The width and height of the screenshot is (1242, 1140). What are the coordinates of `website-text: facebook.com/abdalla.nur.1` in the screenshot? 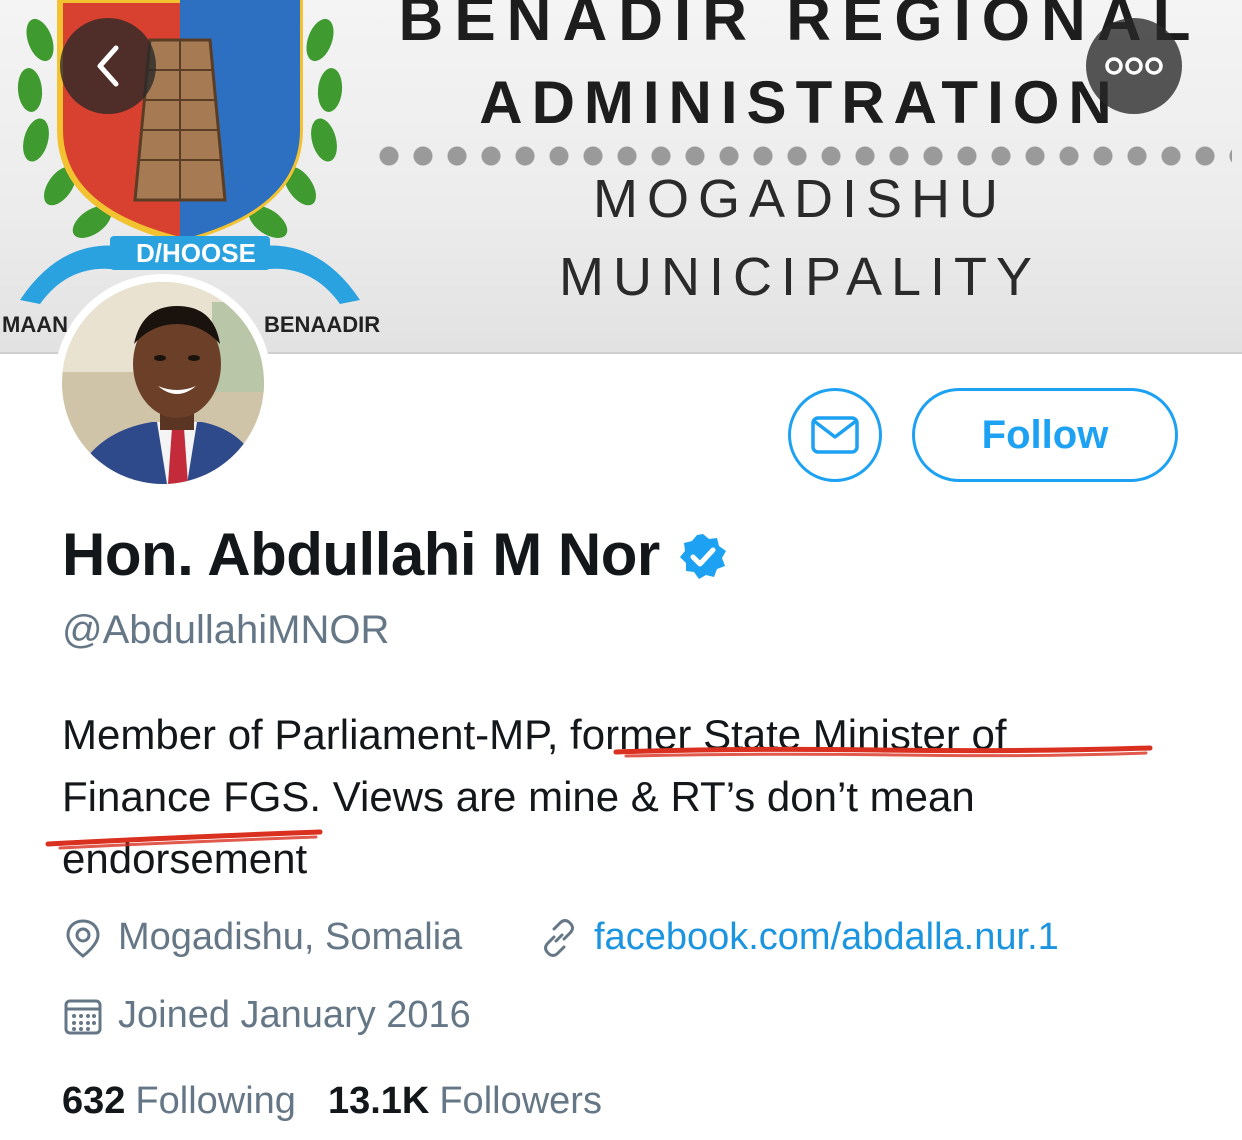 It's located at (826, 937).